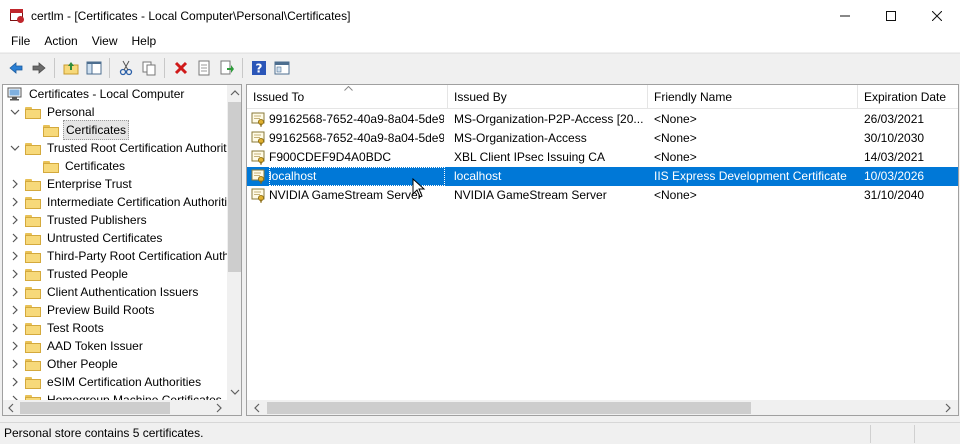 This screenshot has height=444, width=960. I want to click on cell-issued-by: XBL Client IPsec Issuing CA, so click(529, 157).